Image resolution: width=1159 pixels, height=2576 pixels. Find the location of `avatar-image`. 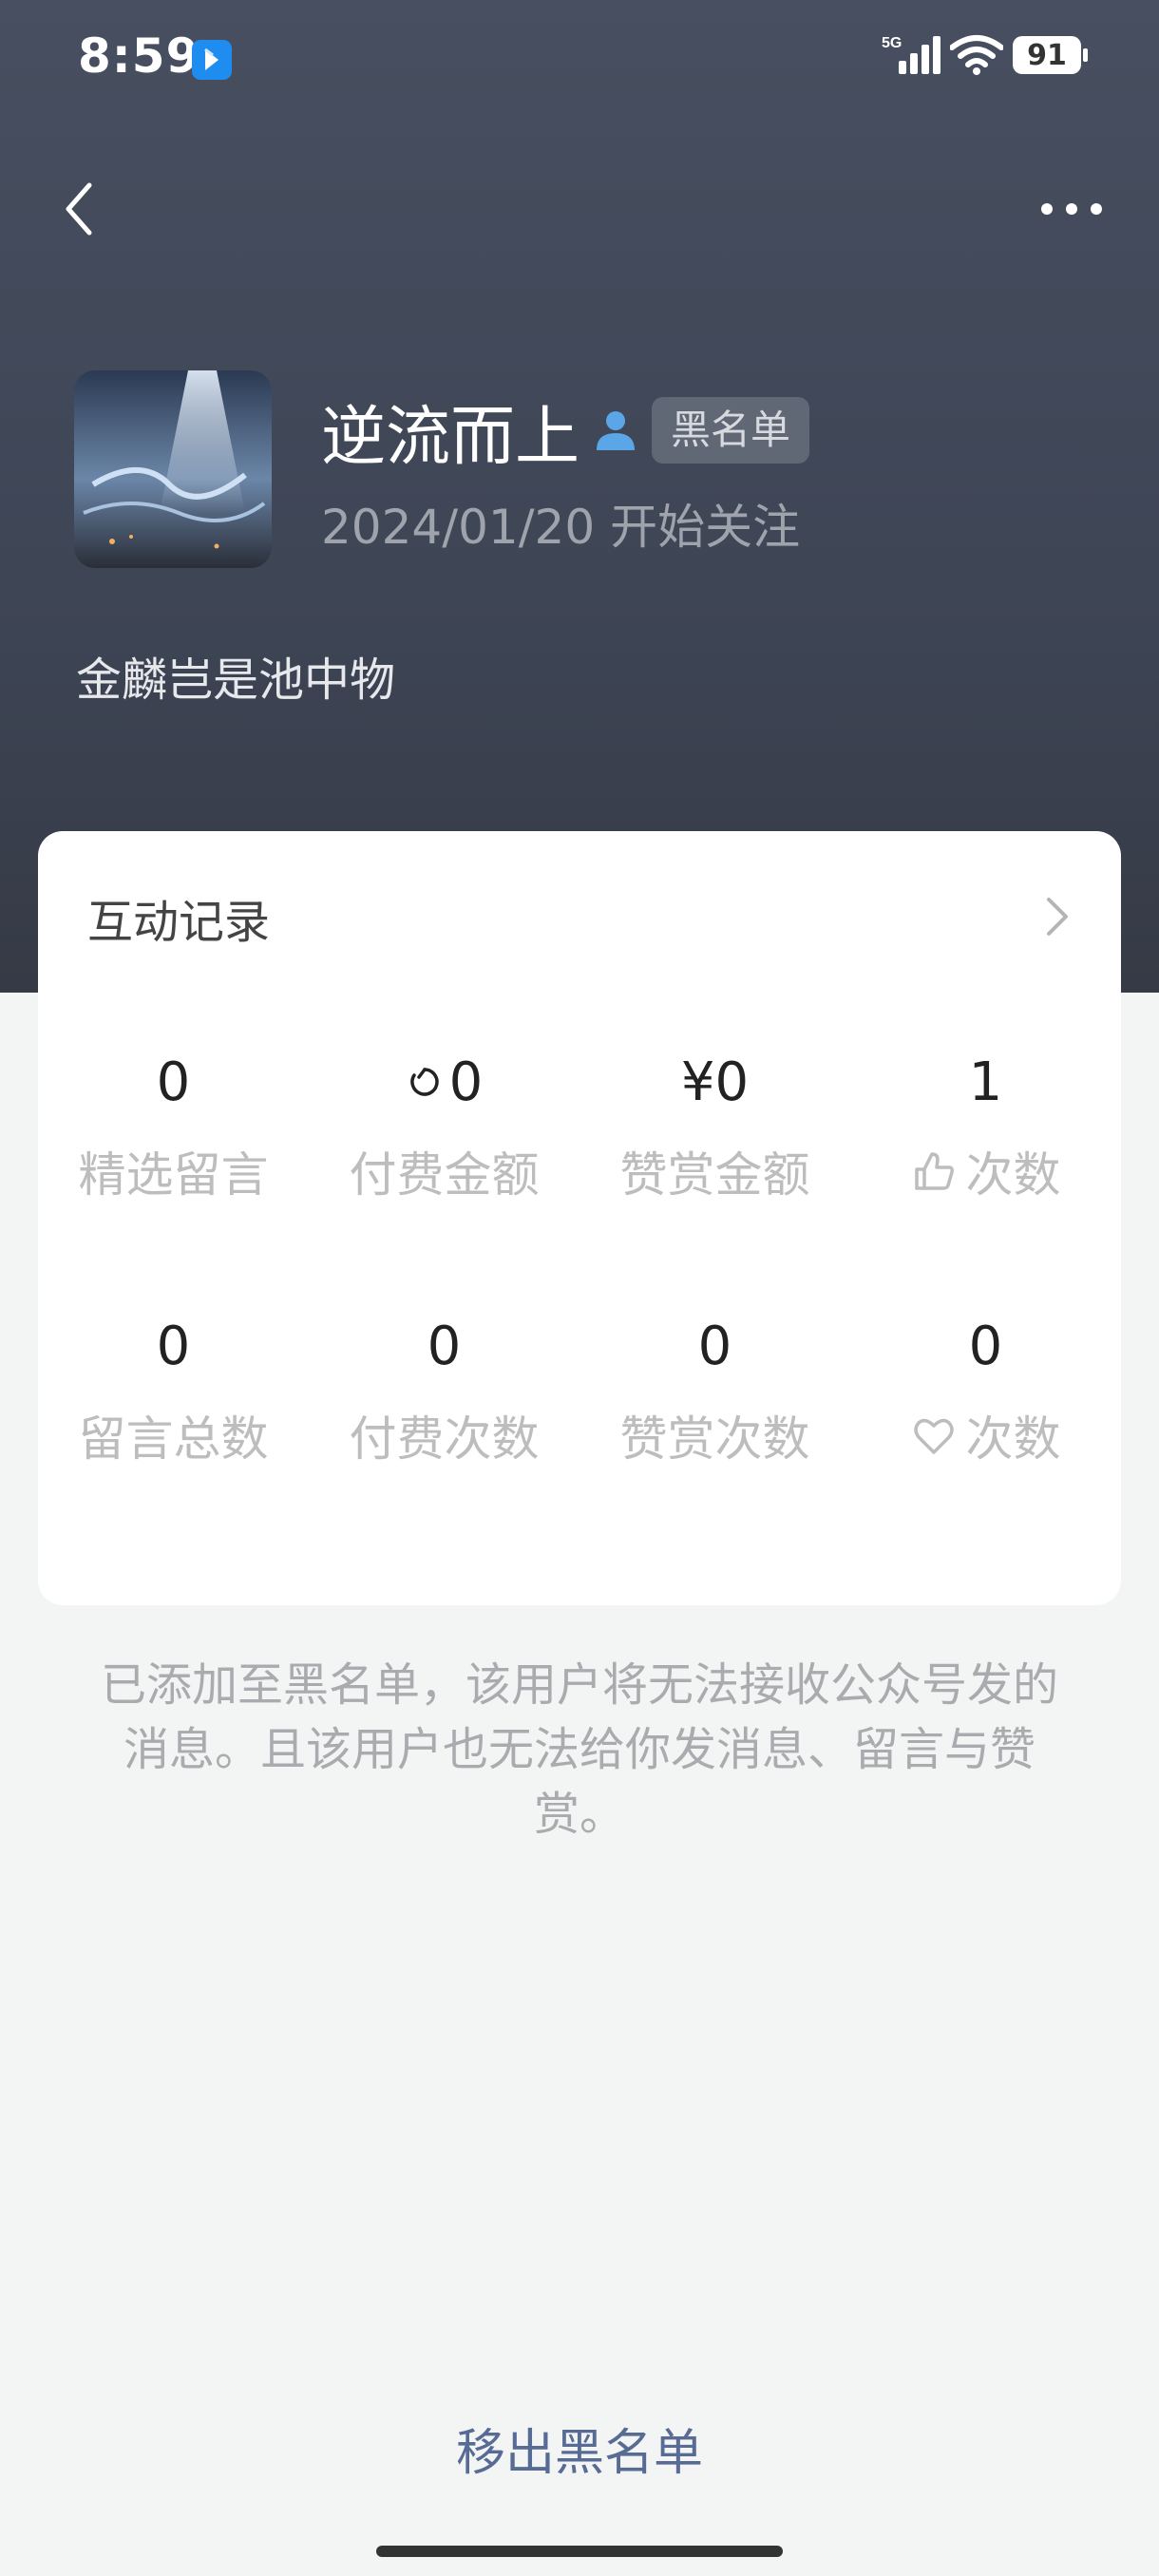

avatar-image is located at coordinates (173, 469).